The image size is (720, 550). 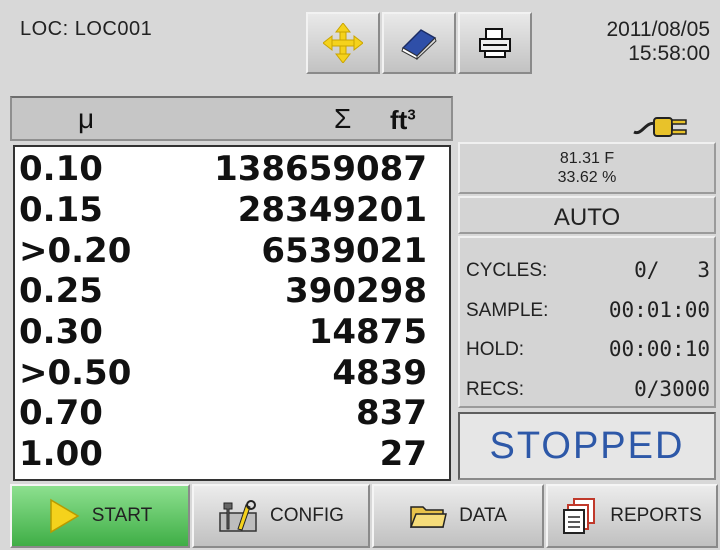 What do you see at coordinates (587, 215) in the screenshot?
I see `mode-indicator: AUTO` at bounding box center [587, 215].